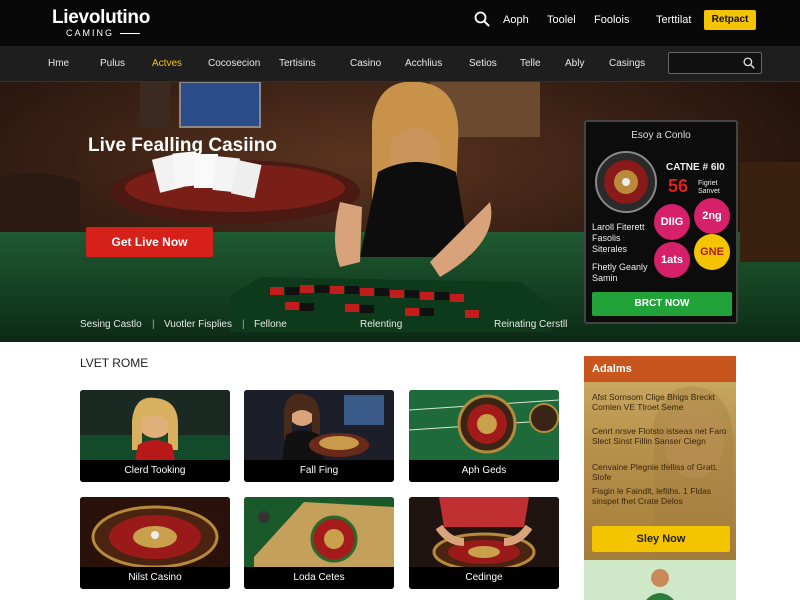 This screenshot has height=600, width=800. I want to click on promo-bubble-1: DIIG, so click(672, 222).